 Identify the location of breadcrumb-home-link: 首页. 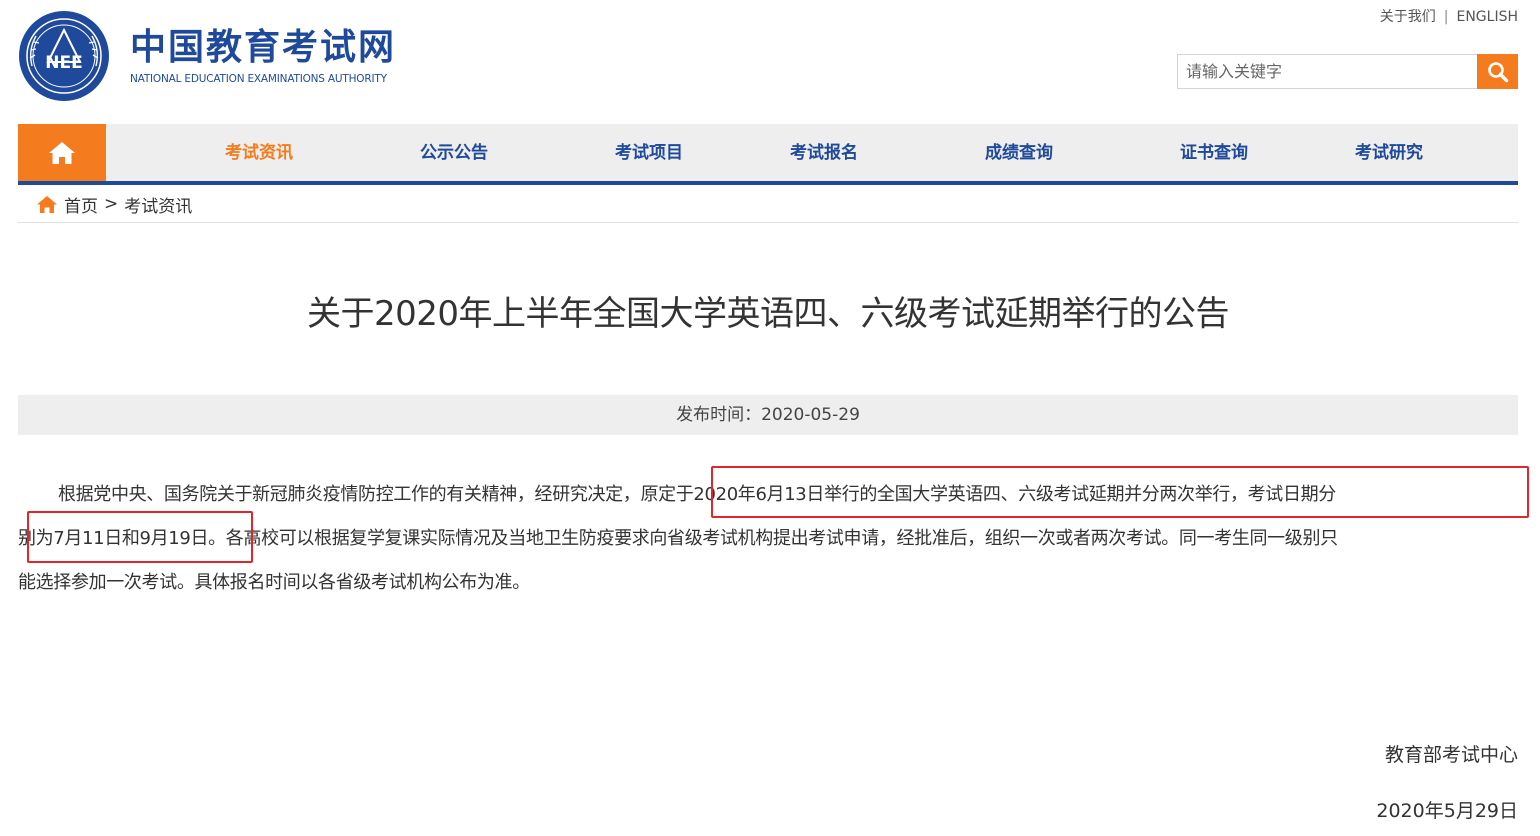
(81, 204).